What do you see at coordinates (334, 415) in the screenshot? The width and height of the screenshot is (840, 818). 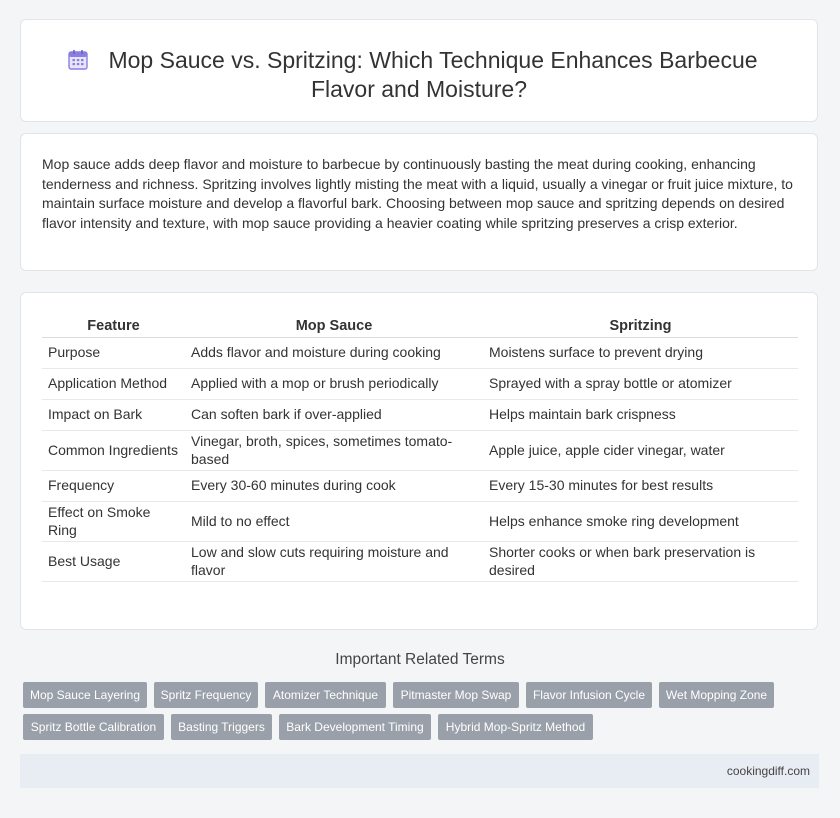 I see `row-mop-sauce: Can soften bark if over-applied` at bounding box center [334, 415].